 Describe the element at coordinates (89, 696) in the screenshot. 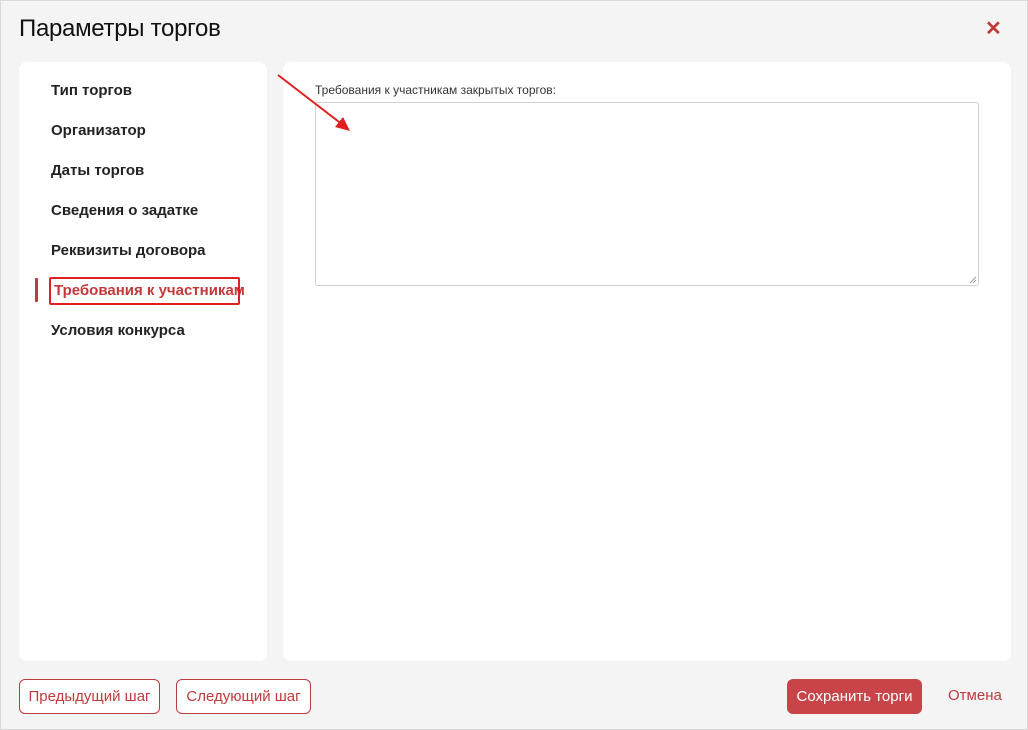

I see `prev-step-button: Предыдущий шаг` at that location.